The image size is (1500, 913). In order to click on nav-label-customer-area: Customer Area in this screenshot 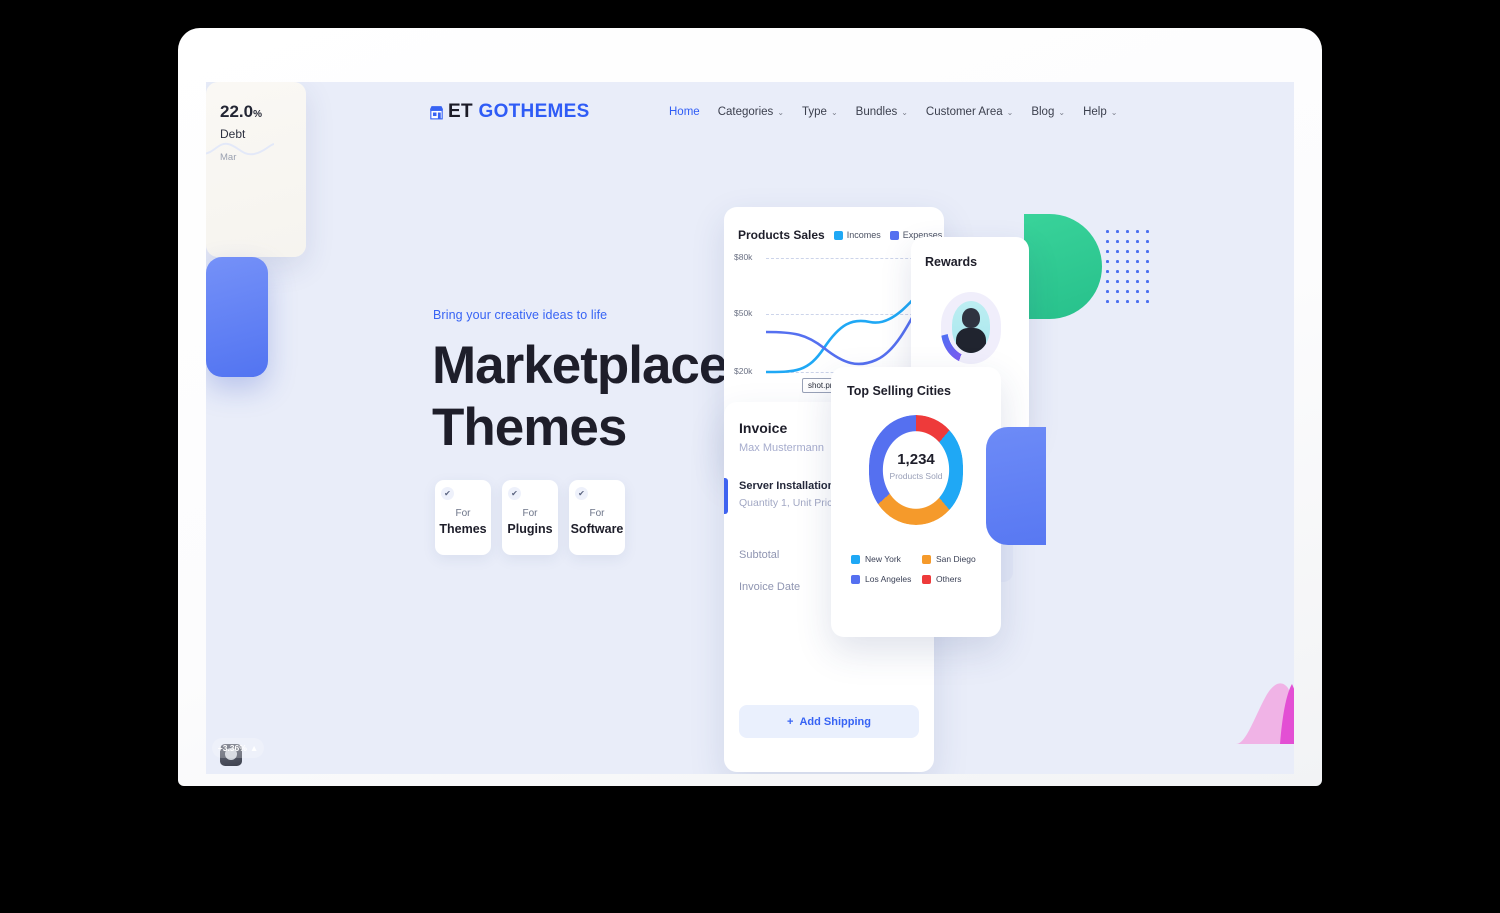, I will do `click(964, 112)`.